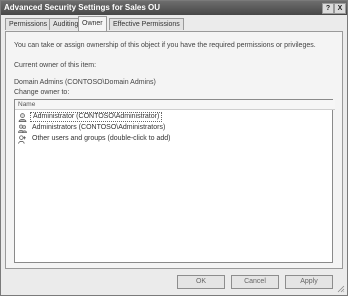 The height and width of the screenshot is (296, 348). What do you see at coordinates (42, 92) in the screenshot?
I see `change-owner-label: Change owner to:` at bounding box center [42, 92].